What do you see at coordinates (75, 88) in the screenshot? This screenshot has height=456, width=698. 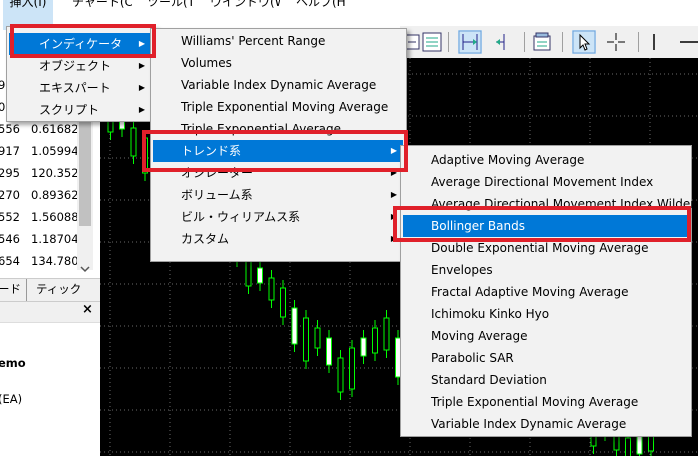 I see `menu-item-label: エキスパート` at bounding box center [75, 88].